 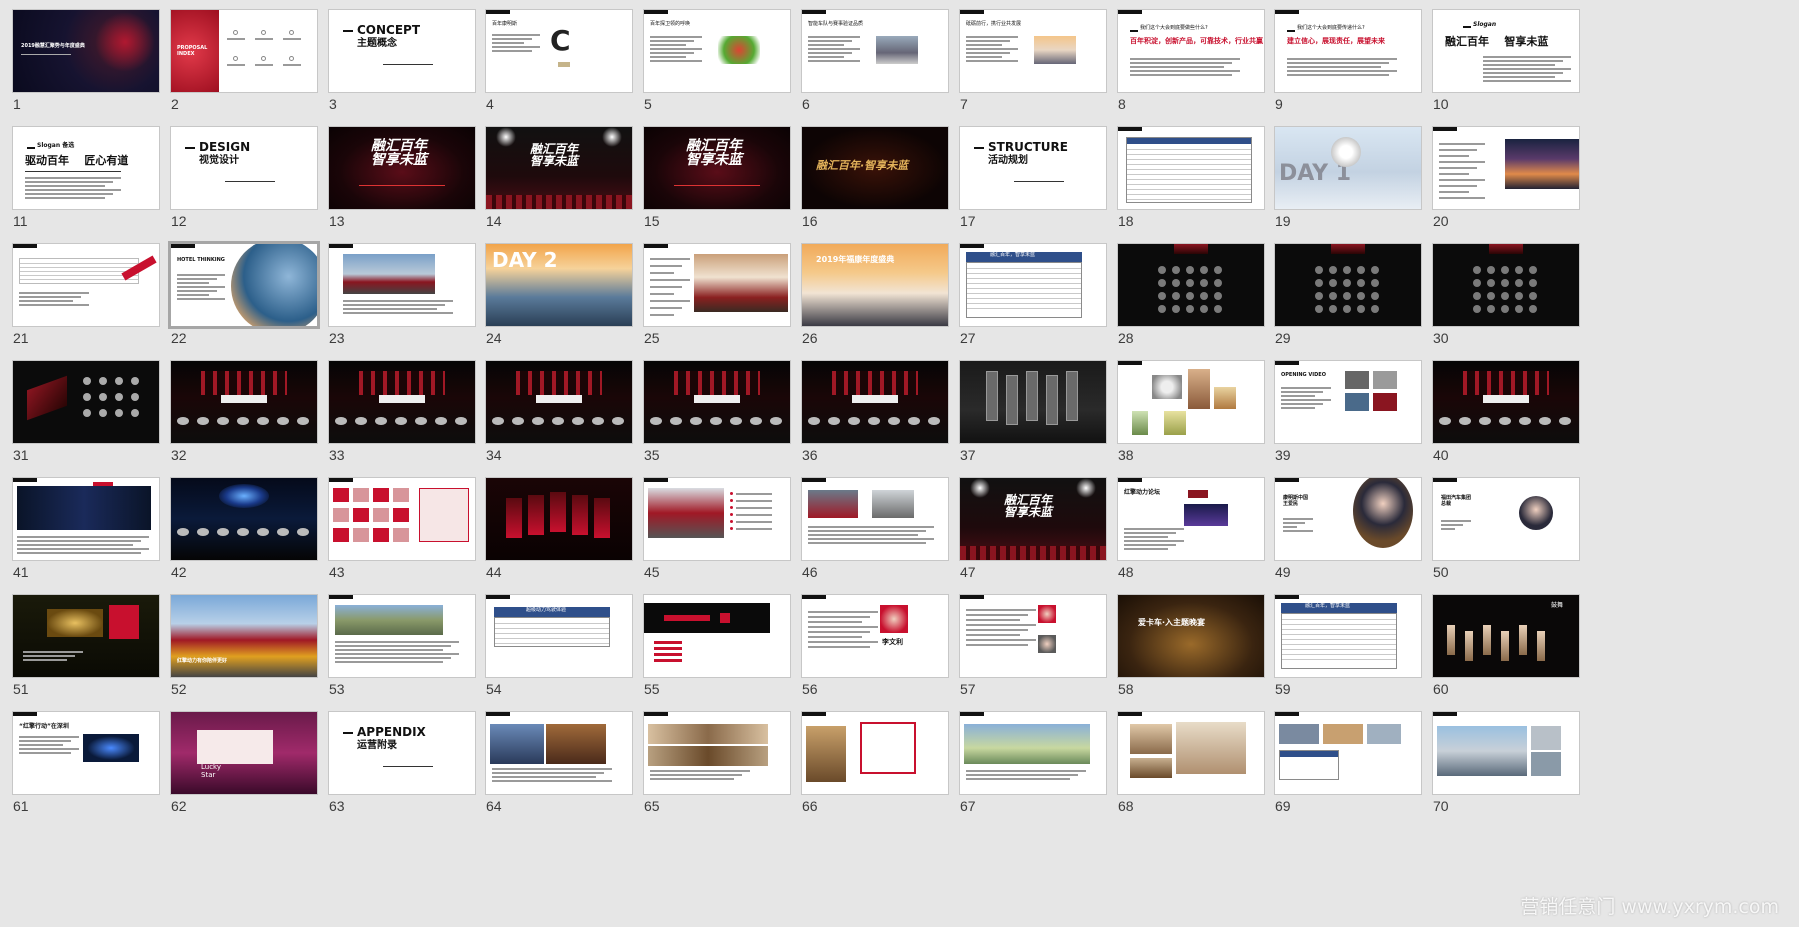 I want to click on slide-thumbnail-9: 我们这个大会到底要传递什么? 建立信心，展现责任，展望未来, so click(x=1348, y=51).